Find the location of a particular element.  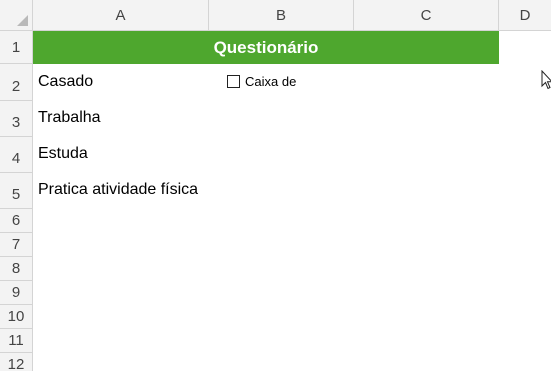

column-header-d: D is located at coordinates (525, 15).